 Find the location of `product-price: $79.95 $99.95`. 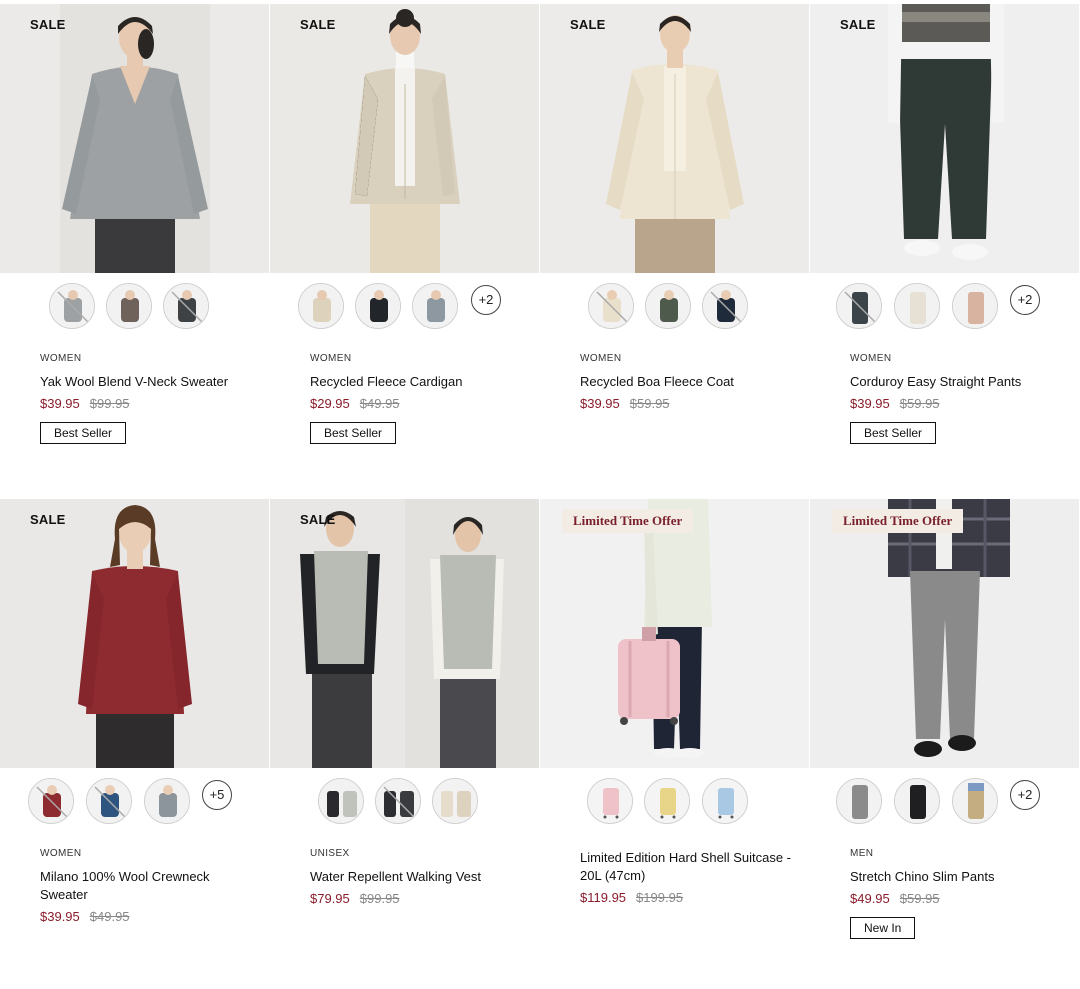

product-price: $79.95 $99.95 is located at coordinates (420, 898).